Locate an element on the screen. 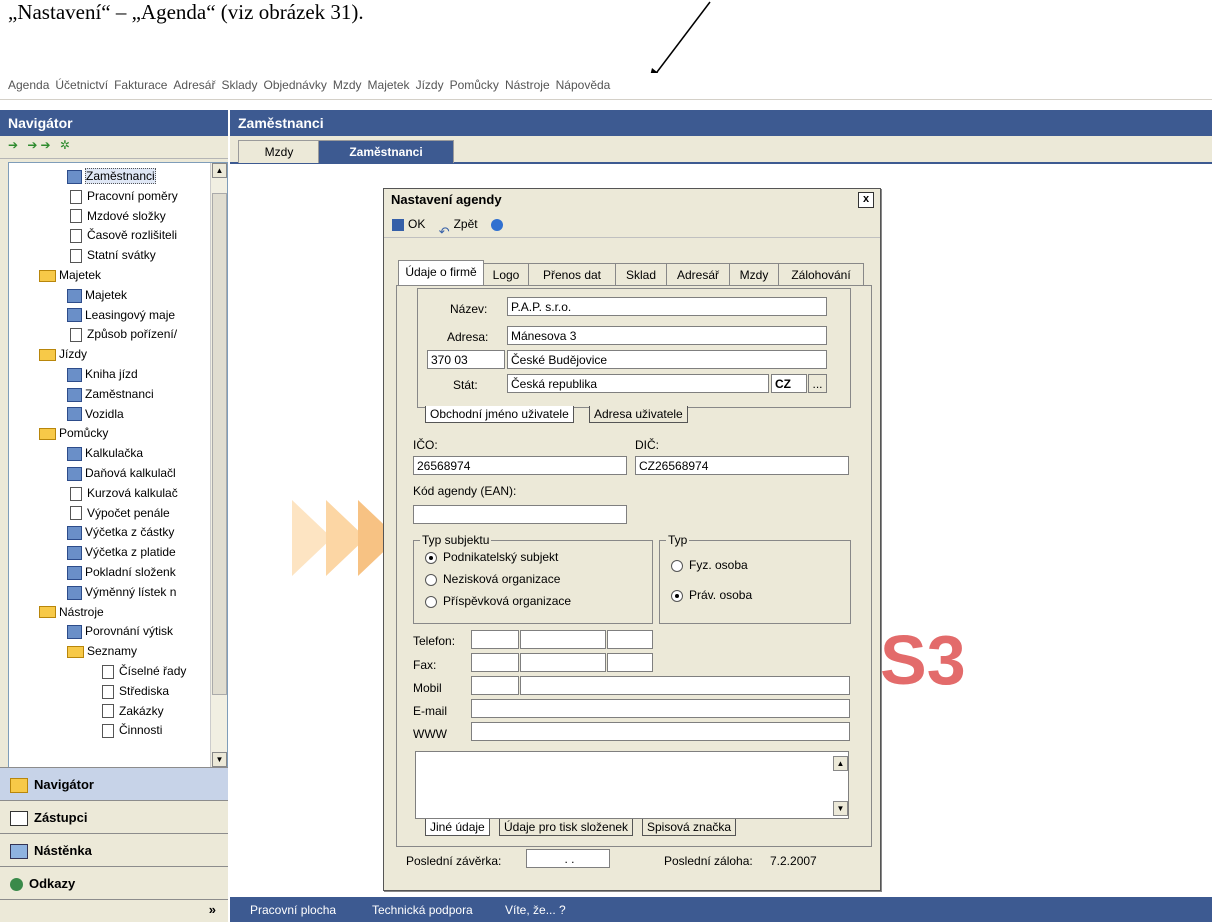 The height and width of the screenshot is (922, 1212). tree-item: Zakázky is located at coordinates (131, 711).